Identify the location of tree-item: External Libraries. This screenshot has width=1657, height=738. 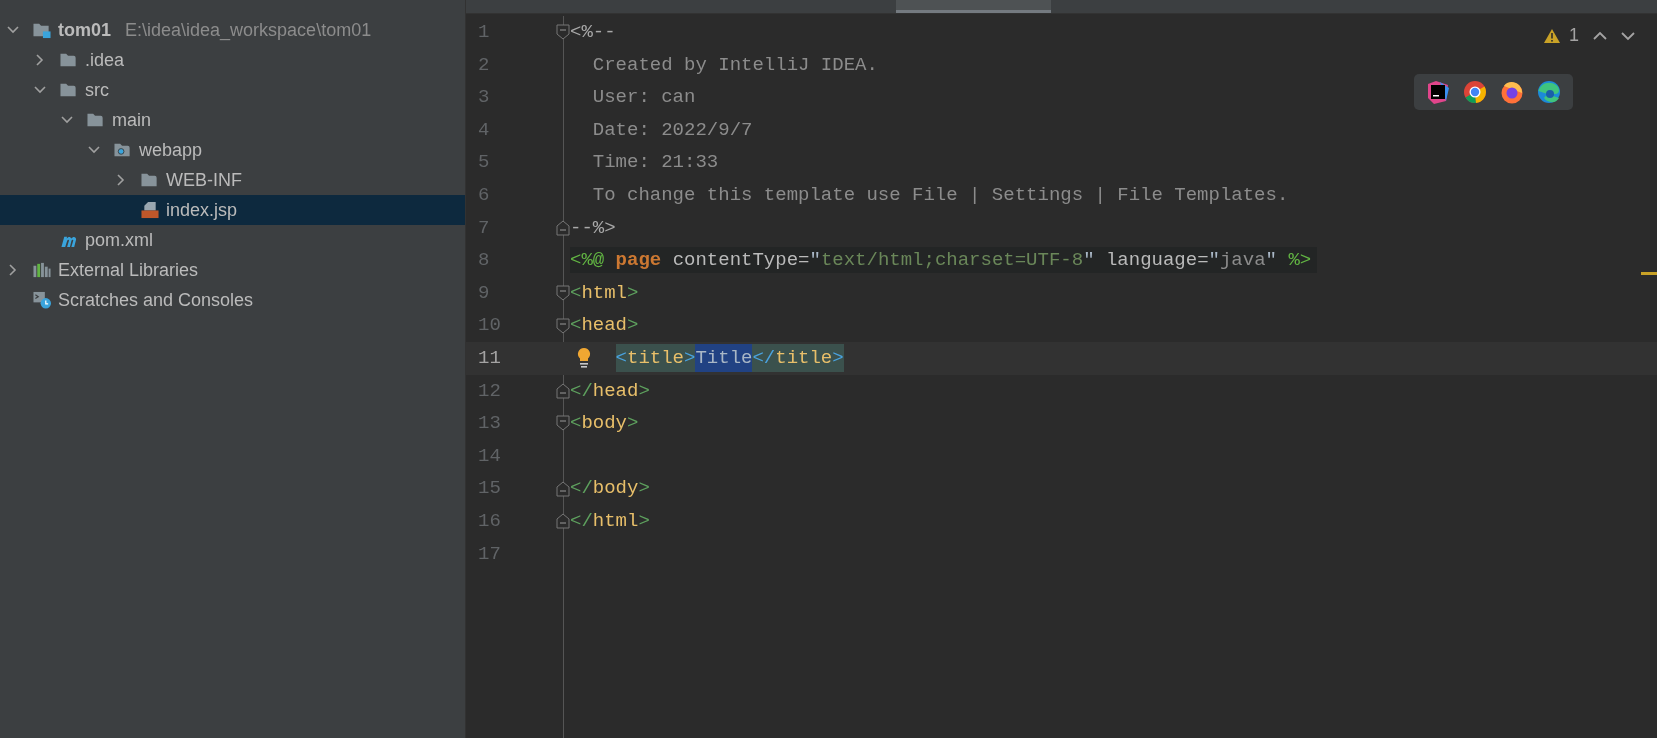
(232, 270).